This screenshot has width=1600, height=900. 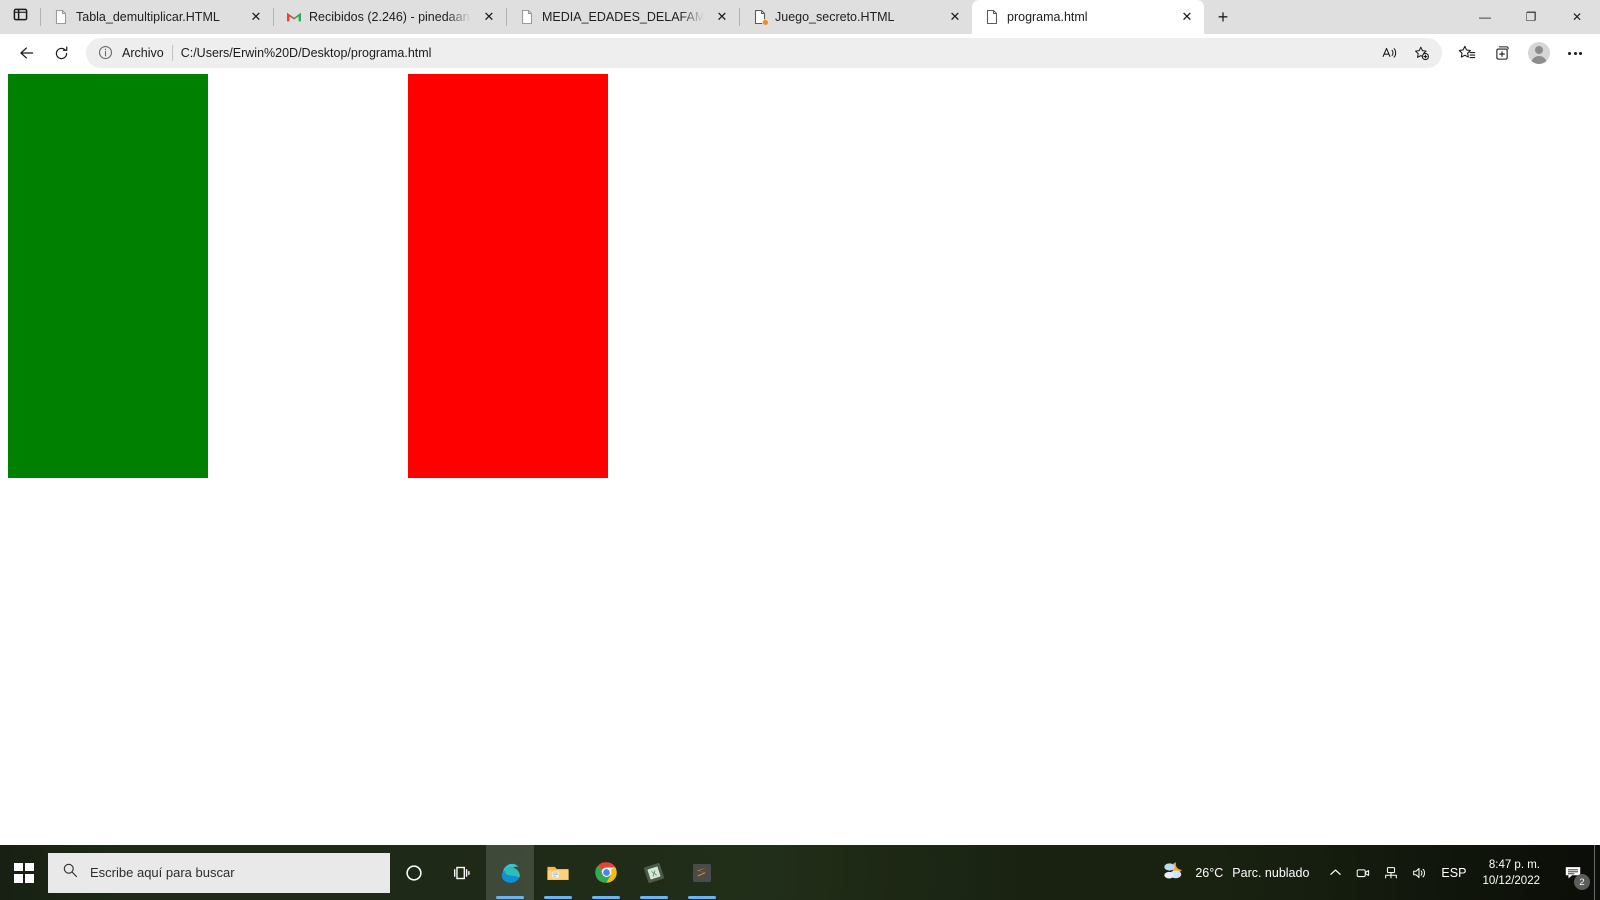 What do you see at coordinates (1209, 872) in the screenshot?
I see `weather-temperature: 26°C` at bounding box center [1209, 872].